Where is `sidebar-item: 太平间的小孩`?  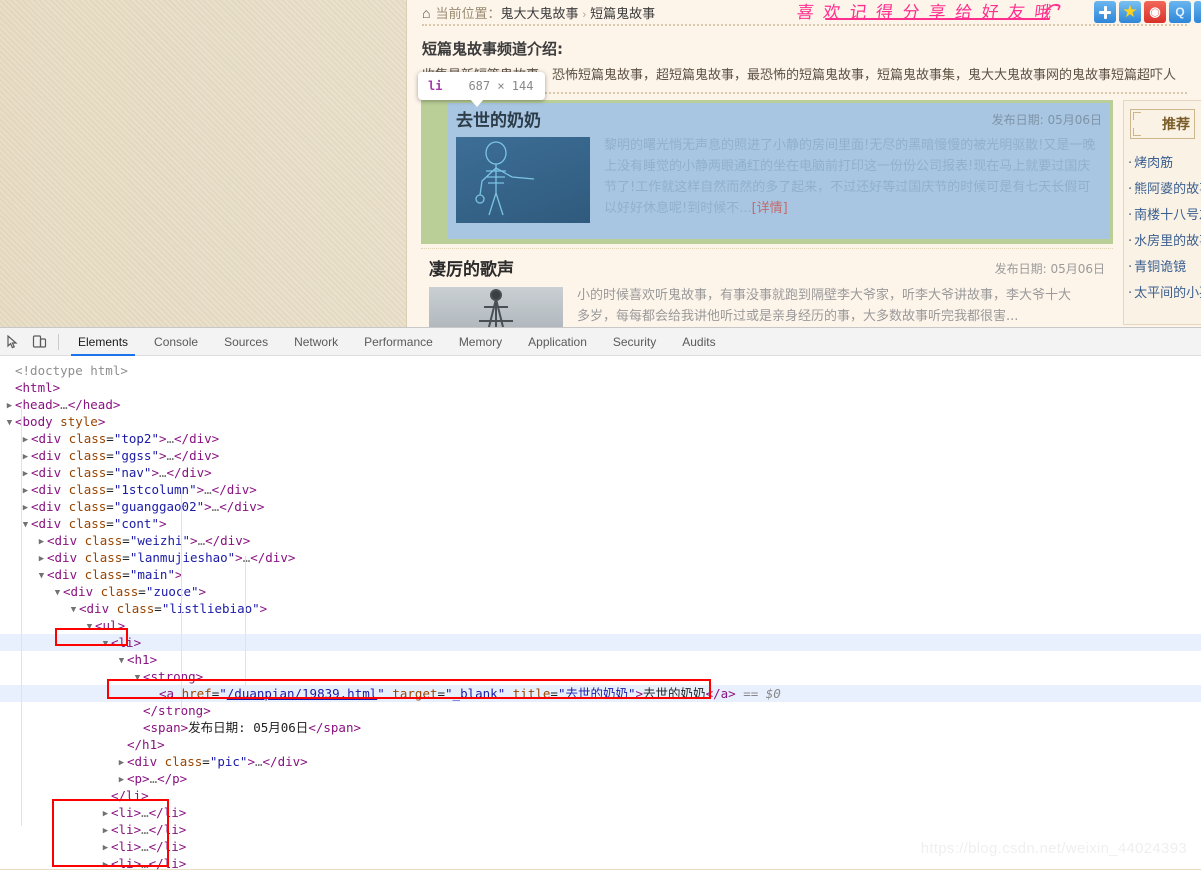
sidebar-item: 太平间的小孩 is located at coordinates (1162, 294).